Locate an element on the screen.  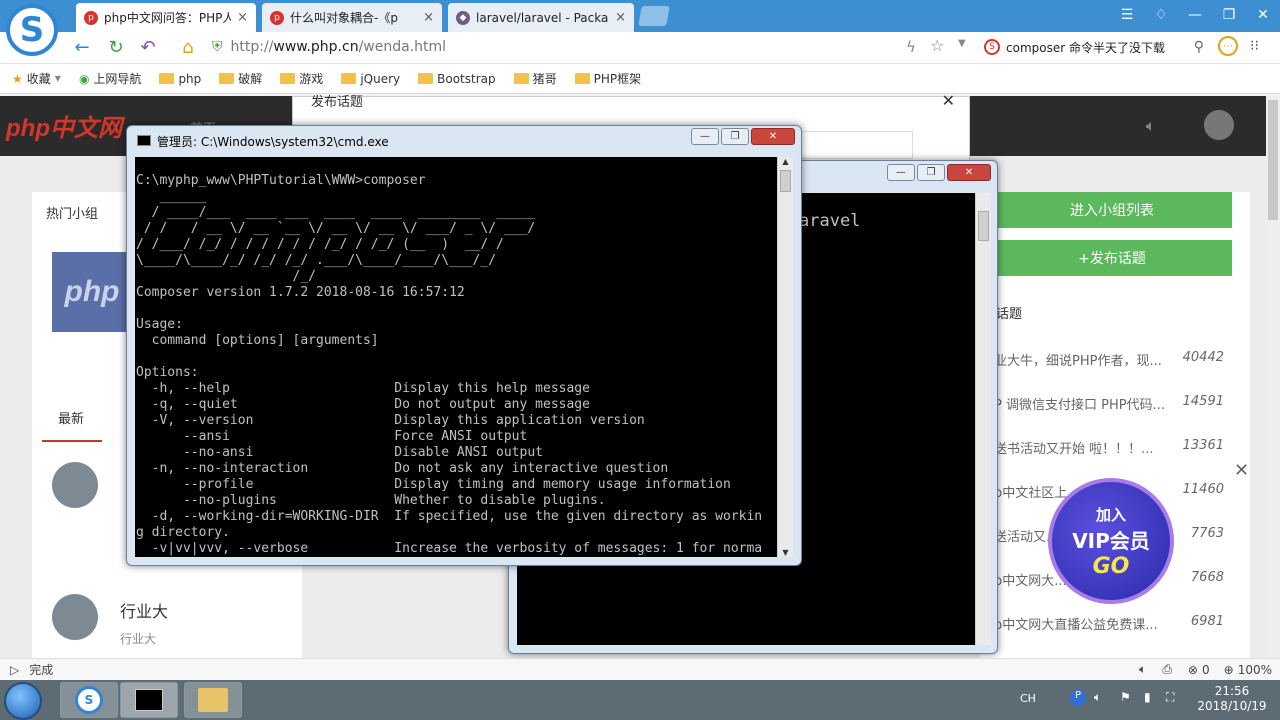
status-text: 完成 is located at coordinates (41, 670).